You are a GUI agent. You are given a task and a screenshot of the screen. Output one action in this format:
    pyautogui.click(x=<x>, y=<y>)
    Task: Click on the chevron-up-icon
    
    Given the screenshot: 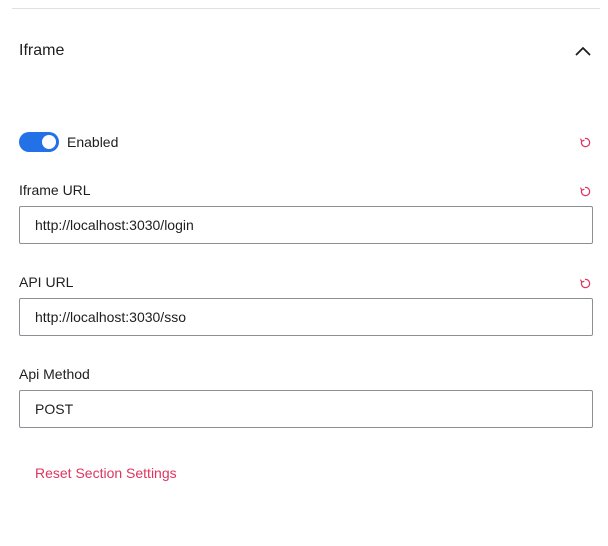 What is the action you would take?
    pyautogui.click(x=583, y=51)
    